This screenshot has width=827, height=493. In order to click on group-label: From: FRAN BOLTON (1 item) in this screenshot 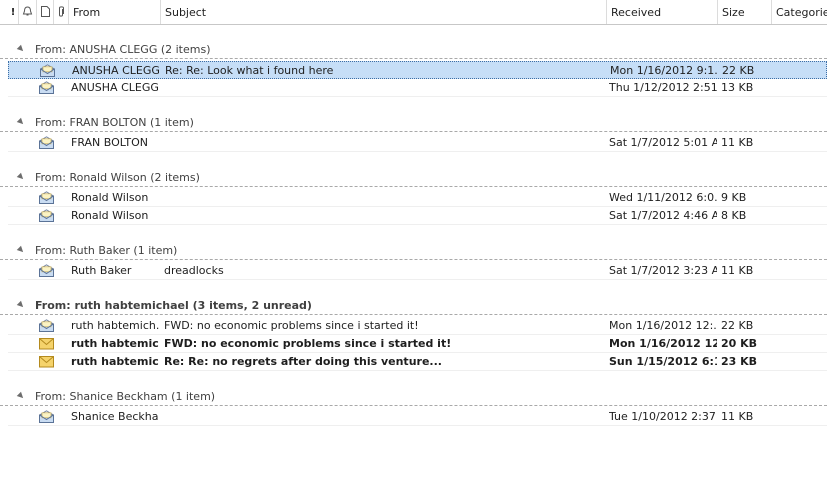, I will do `click(114, 122)`.